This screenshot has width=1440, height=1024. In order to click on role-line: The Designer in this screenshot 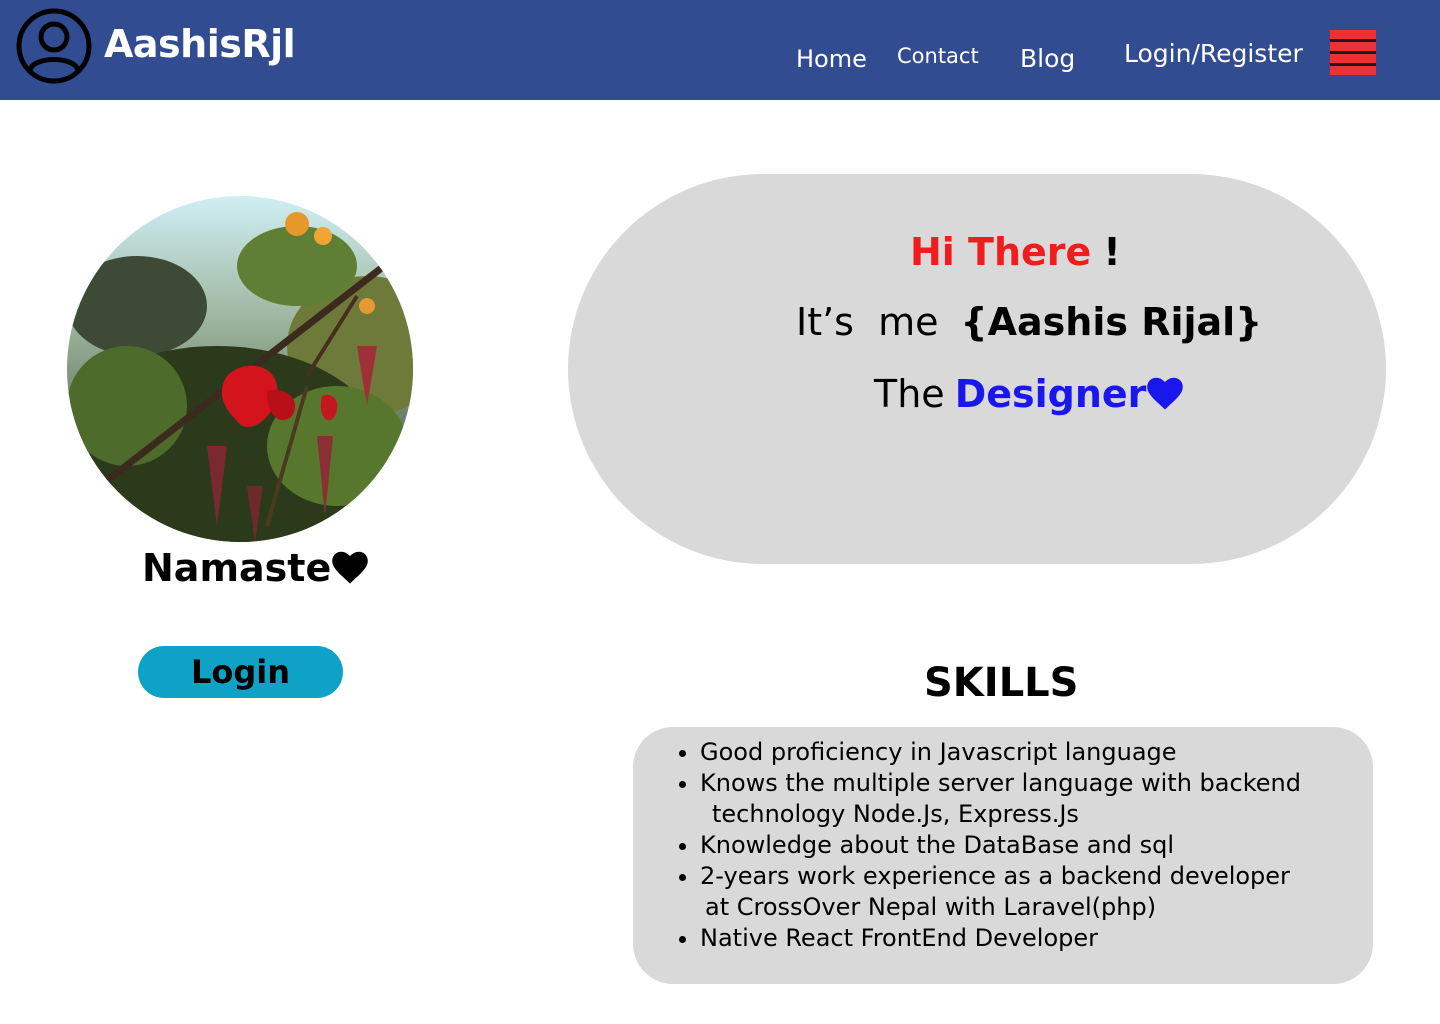, I will do `click(1029, 394)`.